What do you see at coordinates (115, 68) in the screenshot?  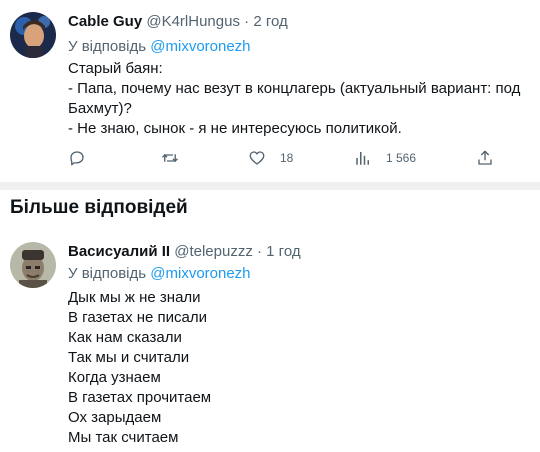 I see `tweet-text-line: Старый баян:` at bounding box center [115, 68].